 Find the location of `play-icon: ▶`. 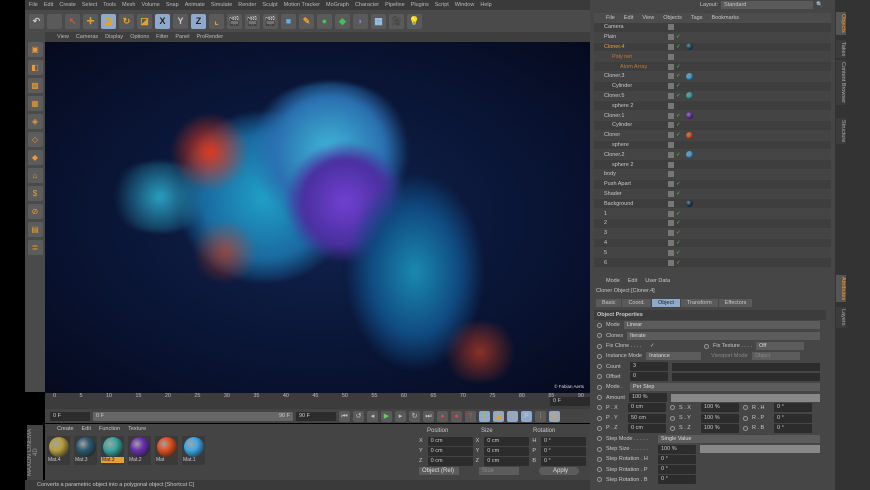

play-icon: ▶ is located at coordinates (386, 416).